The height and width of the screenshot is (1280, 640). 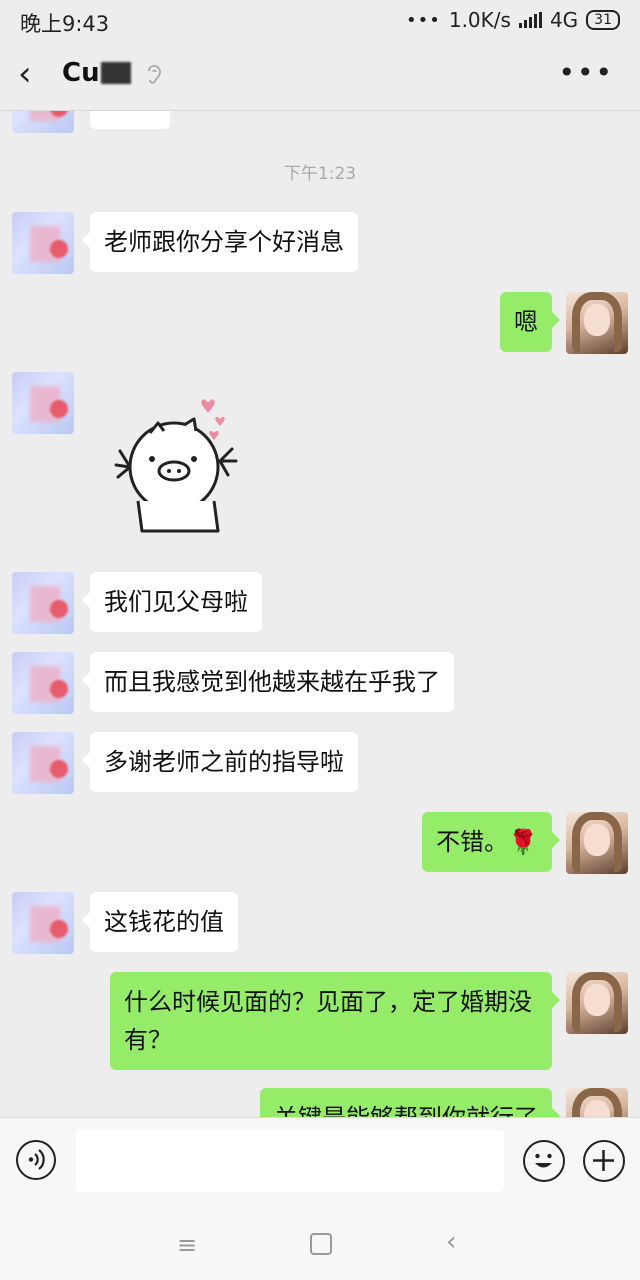 I want to click on network-speed: 1.0K/s, so click(x=479, y=20).